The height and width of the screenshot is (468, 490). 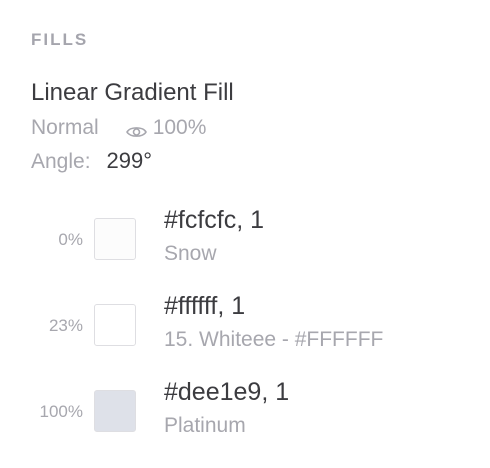 What do you see at coordinates (130, 161) in the screenshot?
I see `angle-value: 299°` at bounding box center [130, 161].